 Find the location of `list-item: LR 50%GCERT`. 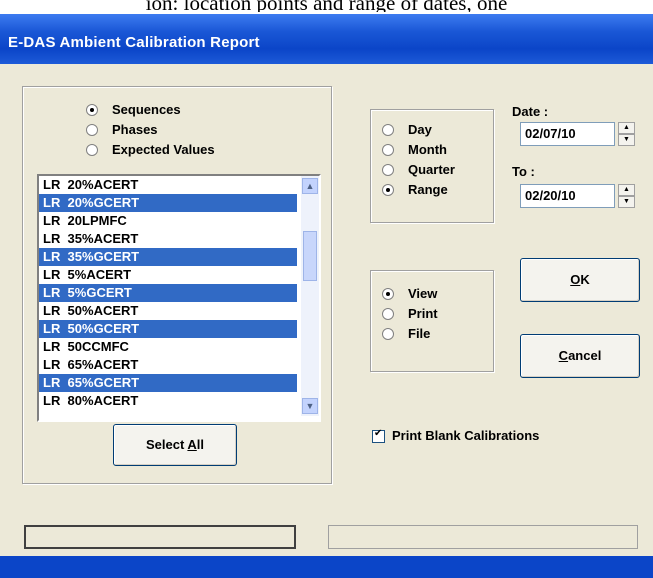

list-item: LR 50%GCERT is located at coordinates (168, 329).